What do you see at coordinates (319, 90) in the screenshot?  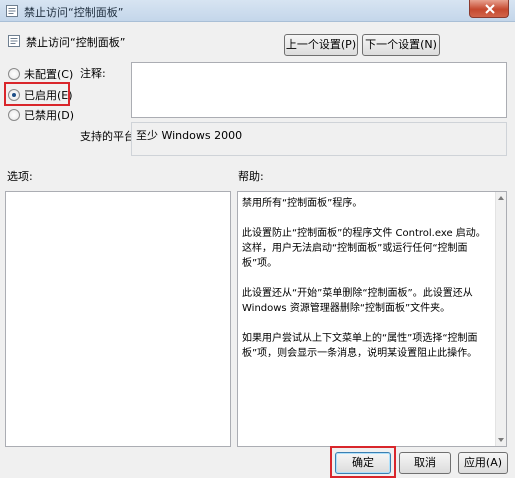 I see `comment-textarea` at bounding box center [319, 90].